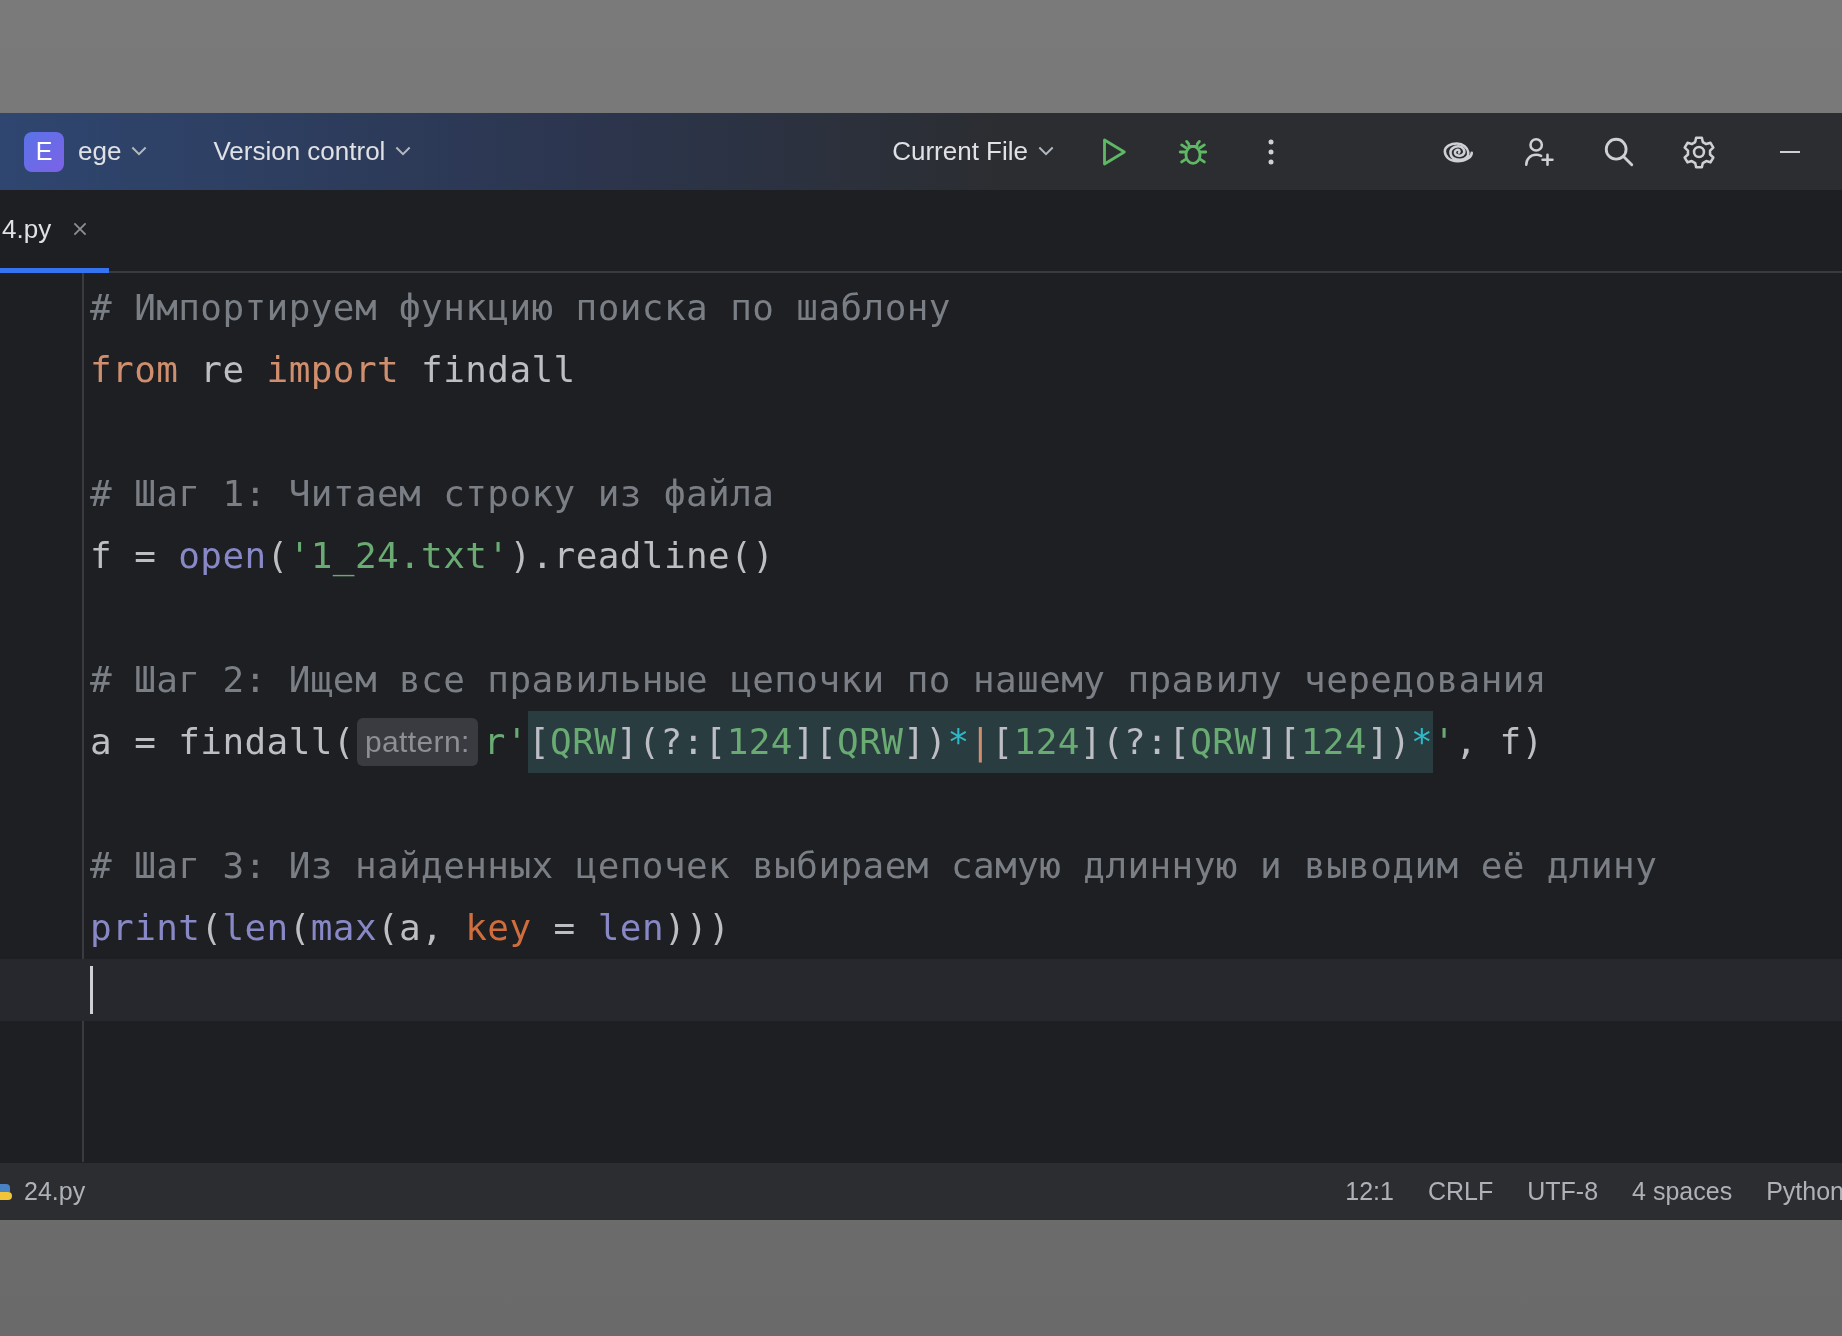 Image resolution: width=1842 pixels, height=1336 pixels. I want to click on parameter-hint: pattern:, so click(417, 742).